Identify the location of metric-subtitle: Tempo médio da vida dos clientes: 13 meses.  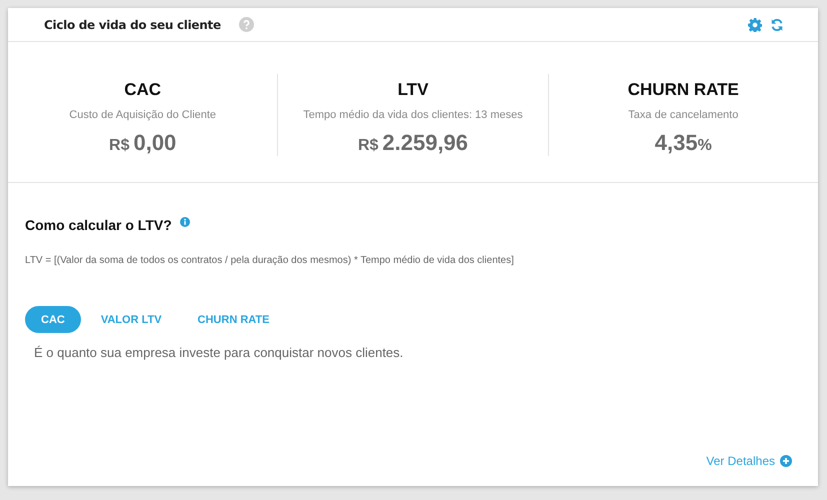
(413, 115).